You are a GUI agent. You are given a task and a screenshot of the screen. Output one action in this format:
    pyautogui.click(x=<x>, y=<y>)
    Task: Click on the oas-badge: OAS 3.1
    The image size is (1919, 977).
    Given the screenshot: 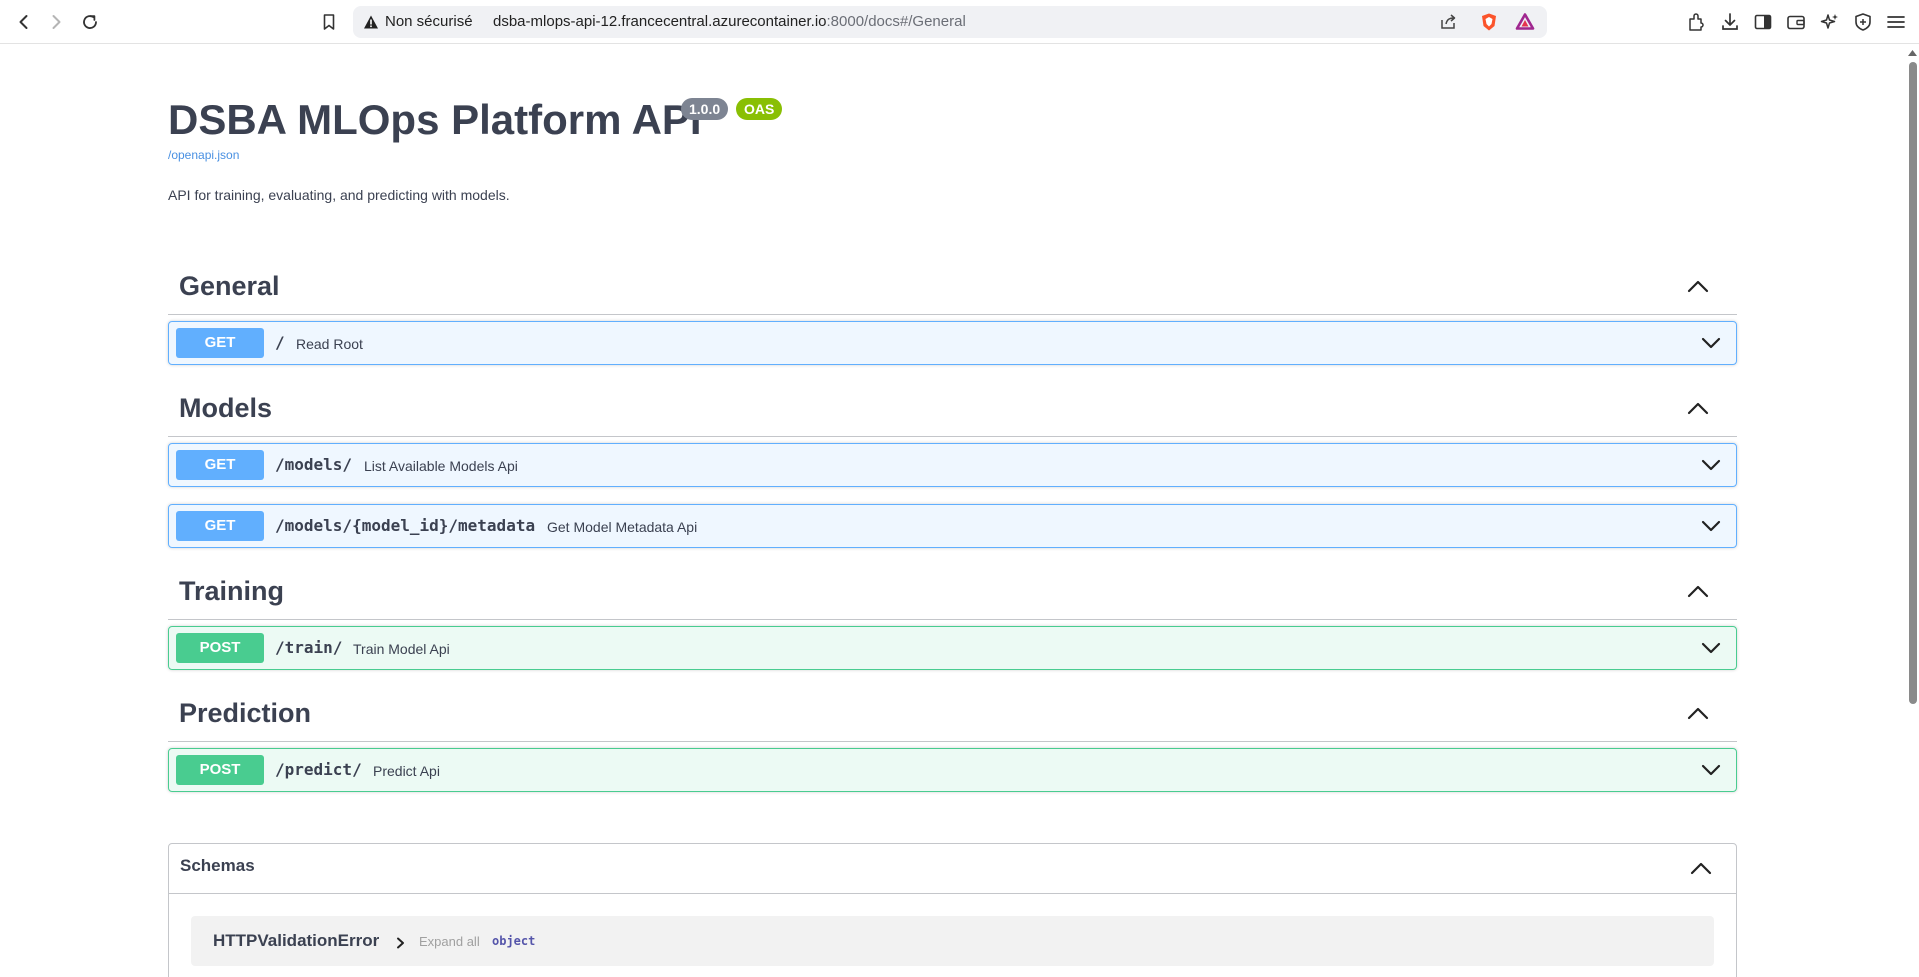 What is the action you would take?
    pyautogui.click(x=759, y=118)
    